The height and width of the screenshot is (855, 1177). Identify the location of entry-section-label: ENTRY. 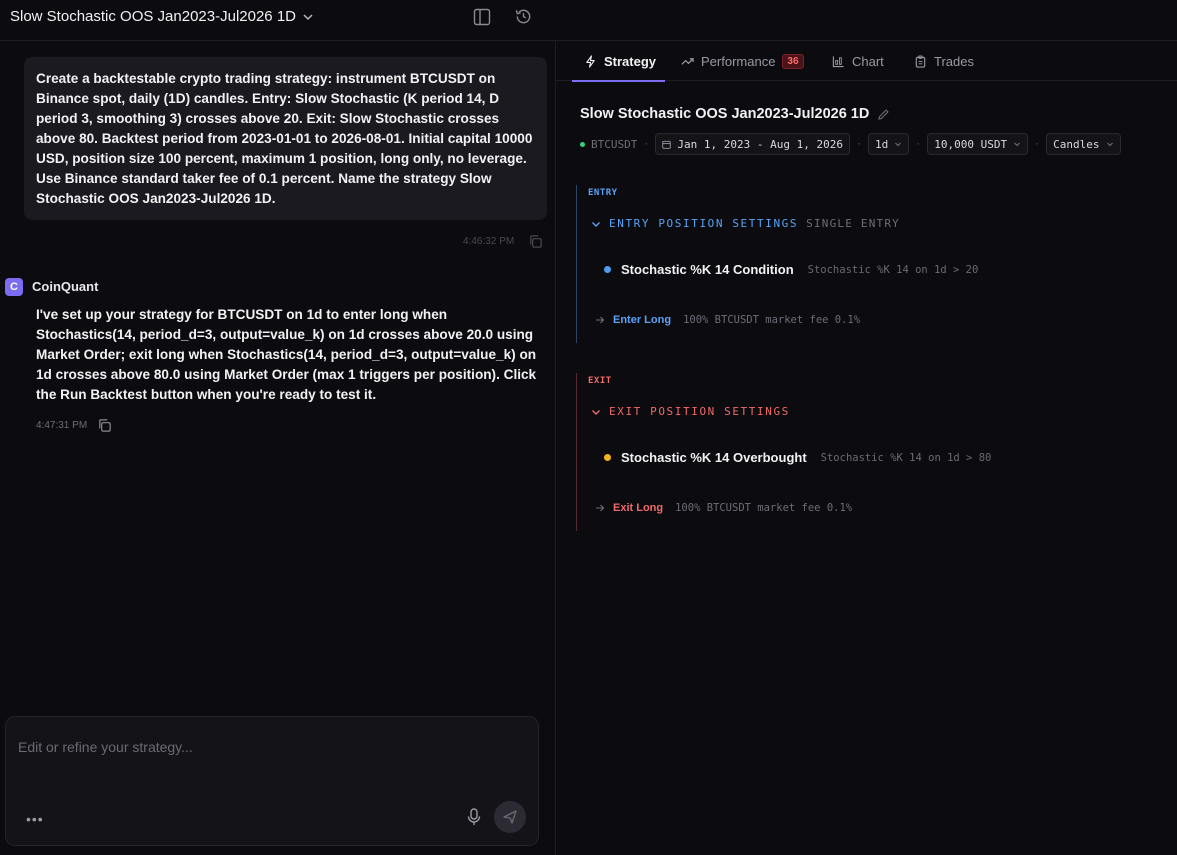
(603, 193).